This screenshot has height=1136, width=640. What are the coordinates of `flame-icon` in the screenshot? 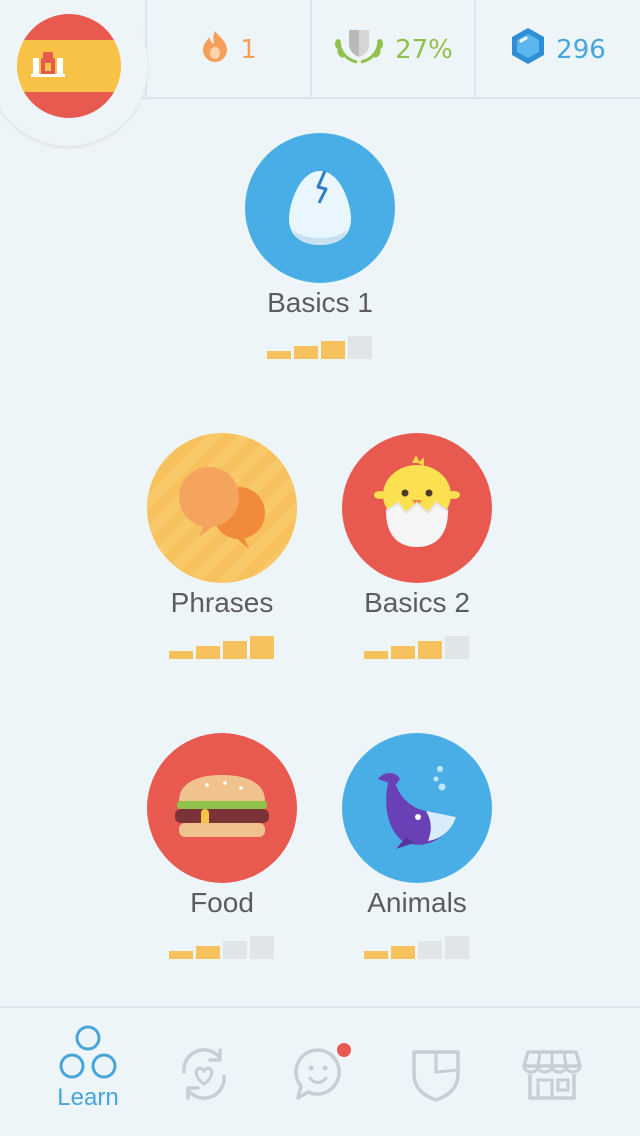 It's located at (215, 49).